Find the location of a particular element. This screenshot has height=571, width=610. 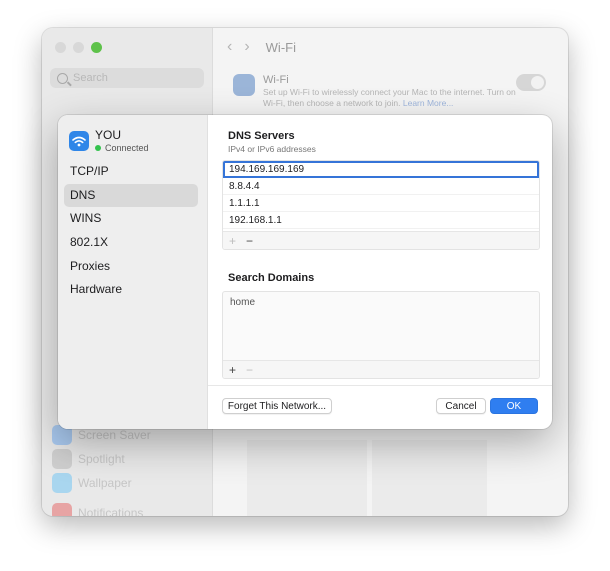

search-placeholder: Search is located at coordinates (90, 78).